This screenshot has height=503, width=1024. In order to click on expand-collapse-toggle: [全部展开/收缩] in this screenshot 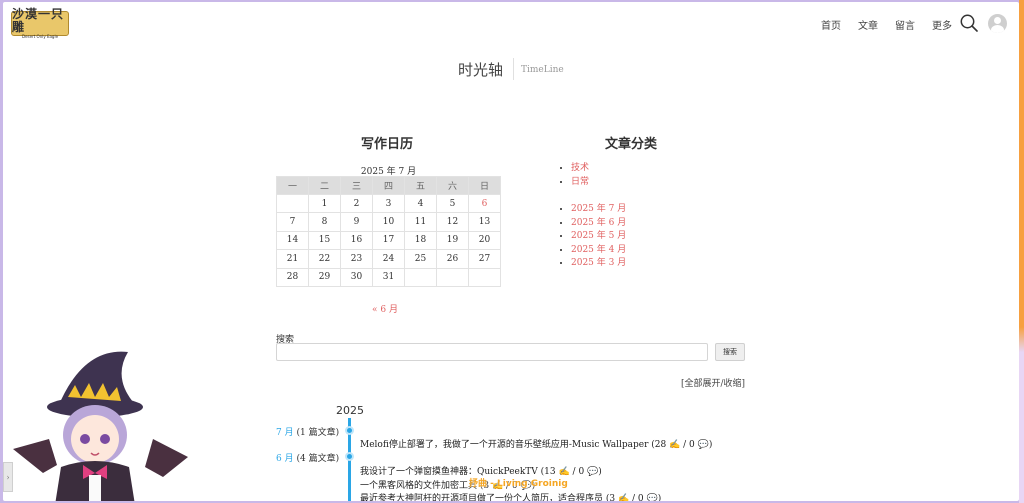, I will do `click(713, 382)`.